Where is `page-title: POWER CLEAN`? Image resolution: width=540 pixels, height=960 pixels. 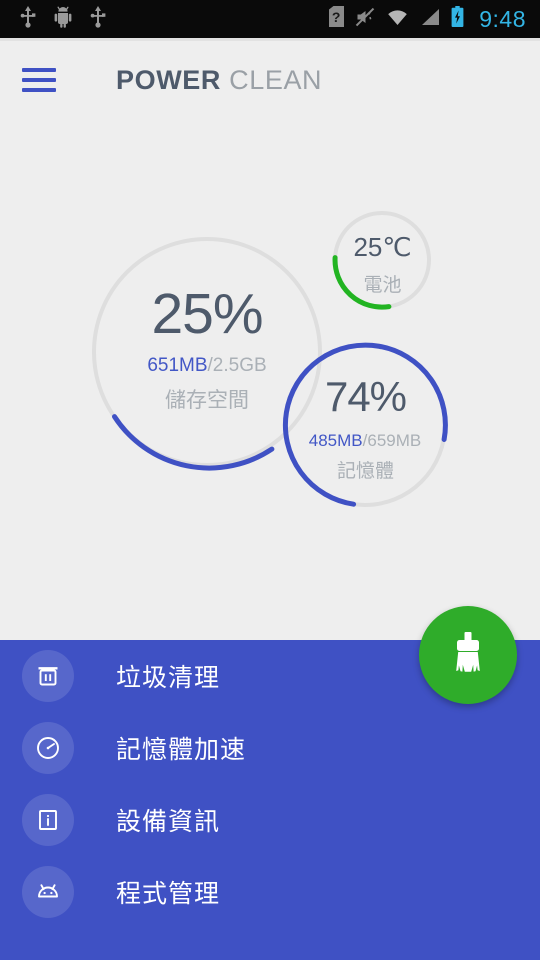 page-title: POWER CLEAN is located at coordinates (219, 80).